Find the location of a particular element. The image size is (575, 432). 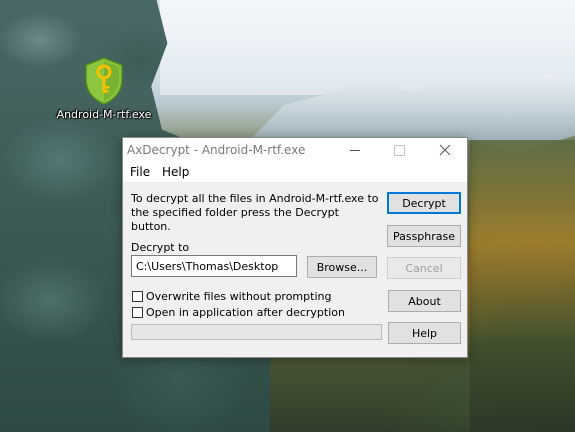

maximize-button is located at coordinates (399, 150).